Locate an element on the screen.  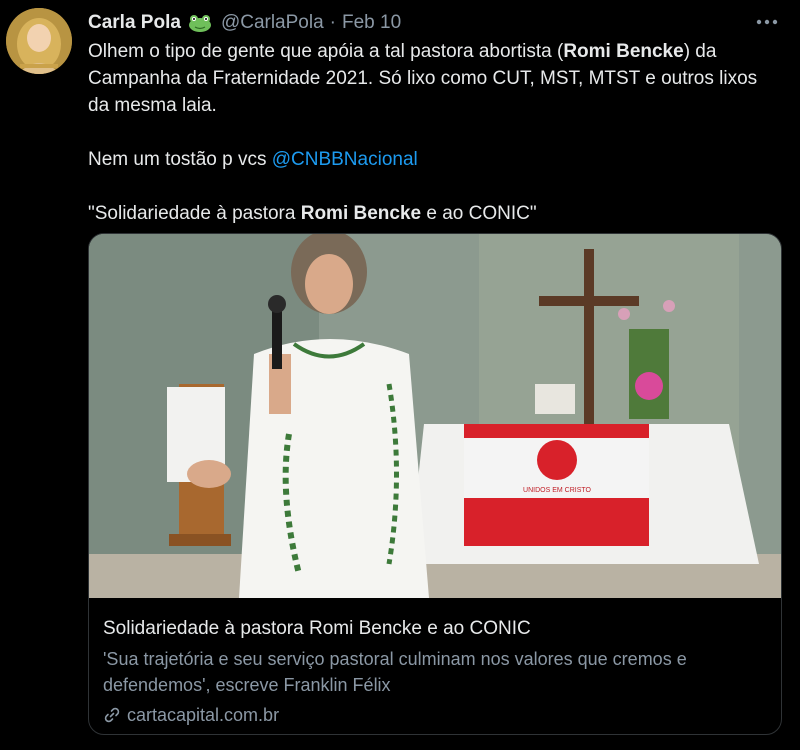
frog-emoji-icon is located at coordinates (200, 23).